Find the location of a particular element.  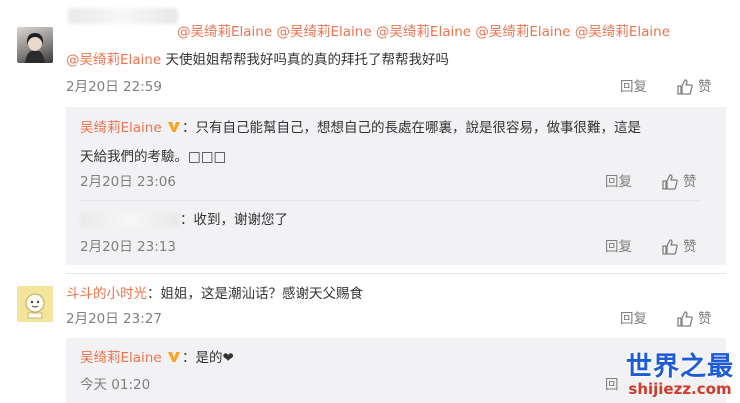

comment-text: 斗斗的小时光：姐姐，这是潮汕话？感谢天父赐食 is located at coordinates (214, 294).